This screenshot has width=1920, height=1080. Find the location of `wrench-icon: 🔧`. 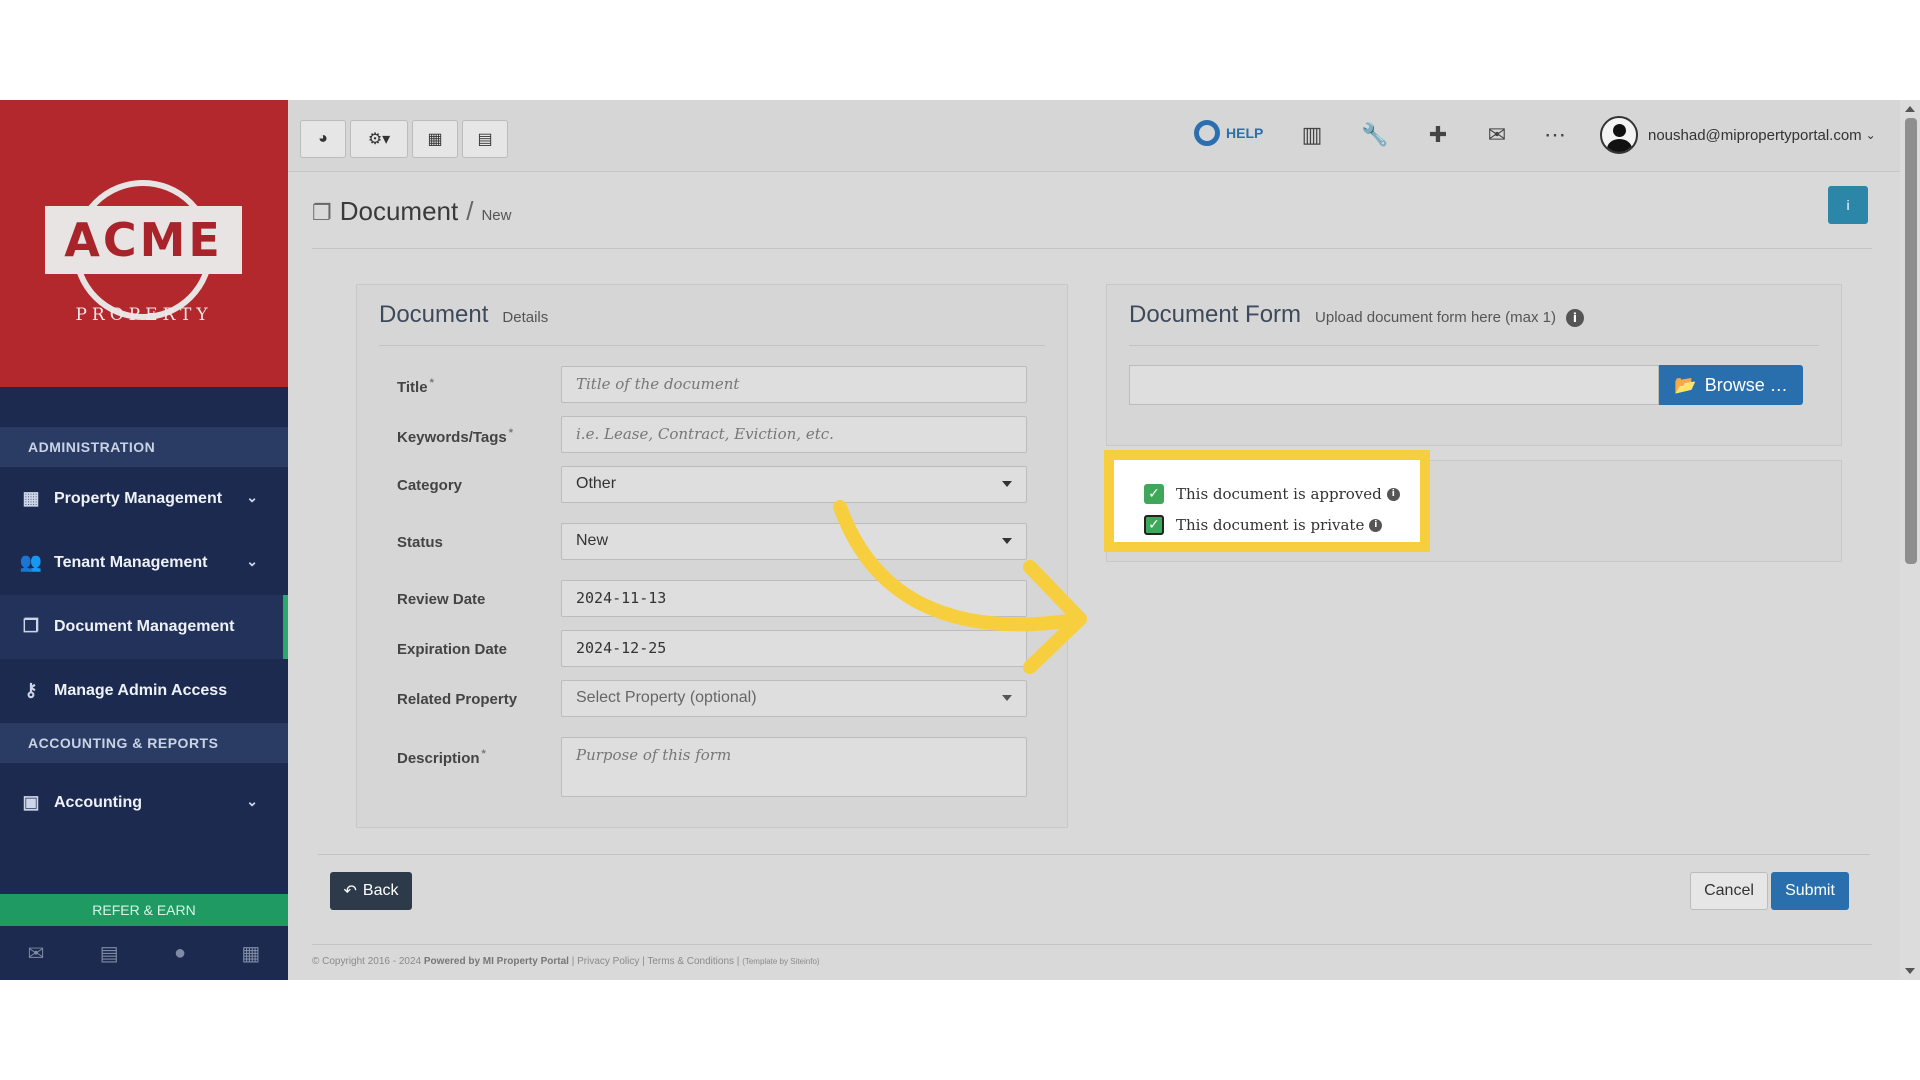

wrench-icon: 🔧 is located at coordinates (1375, 135).